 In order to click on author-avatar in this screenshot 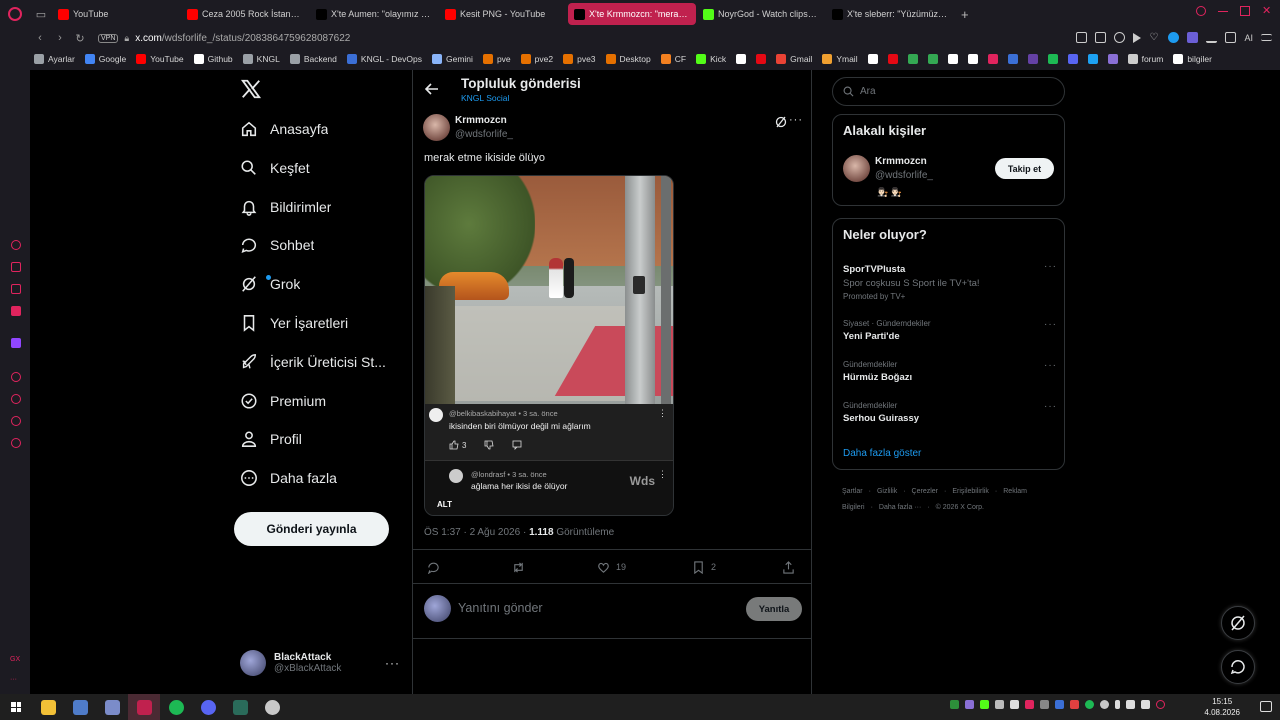, I will do `click(436, 127)`.